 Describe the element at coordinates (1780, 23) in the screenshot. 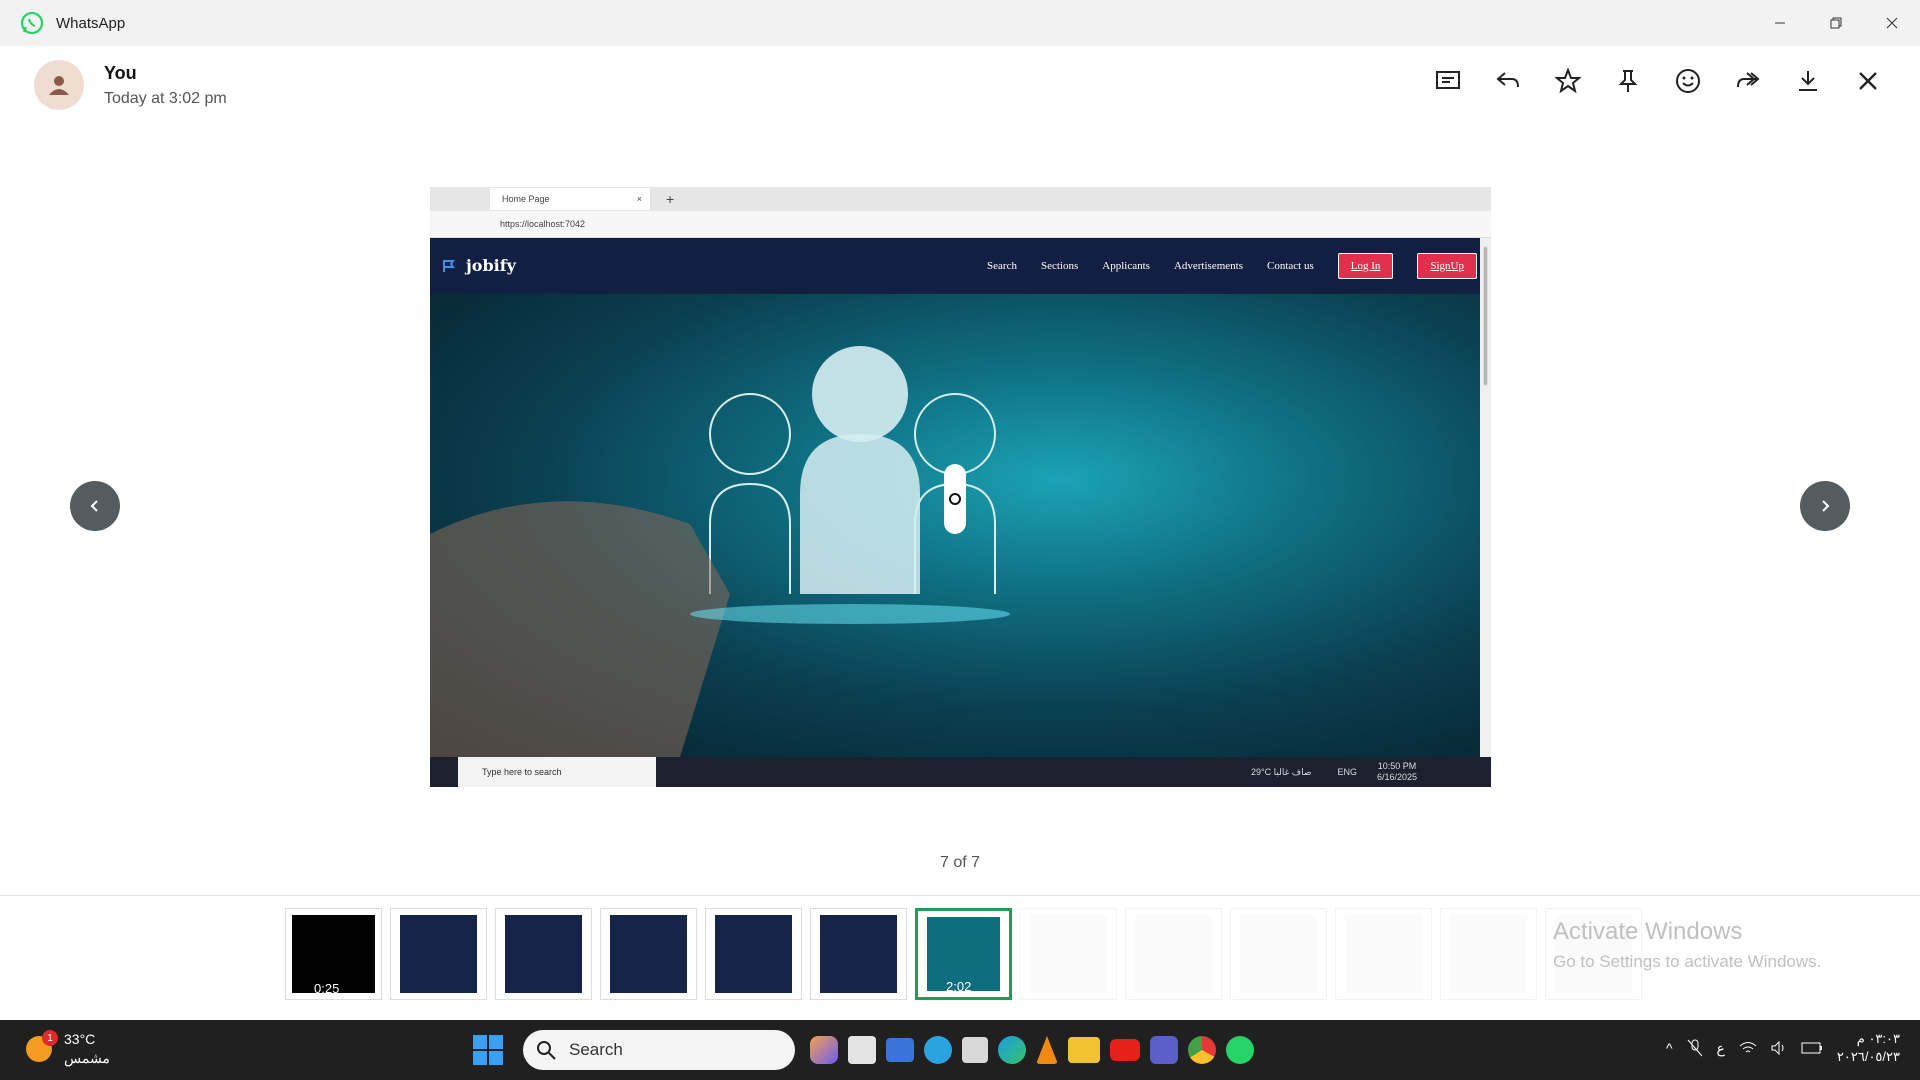

I see `minimize-button` at that location.